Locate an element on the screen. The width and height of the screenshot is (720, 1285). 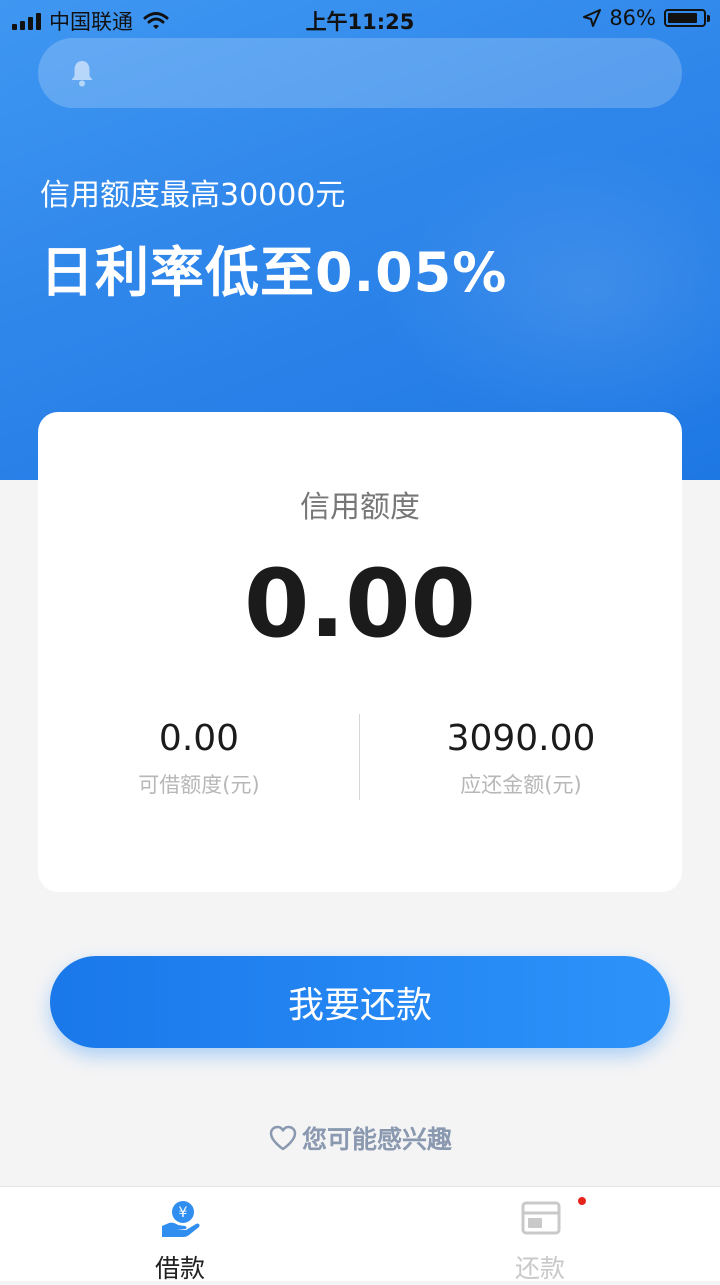
tab-bar: ¥ 借款 还款 is located at coordinates (360, 1234).